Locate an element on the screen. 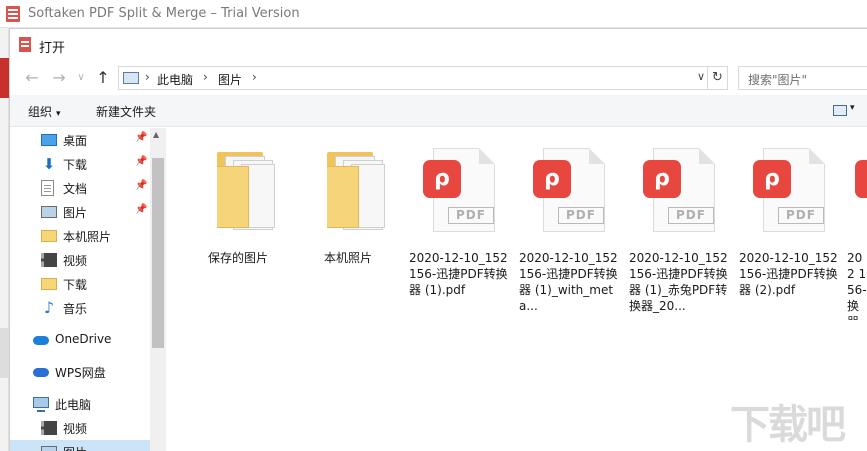 The height and width of the screenshot is (451, 867). app-pdf-icon is located at coordinates (13, 14).